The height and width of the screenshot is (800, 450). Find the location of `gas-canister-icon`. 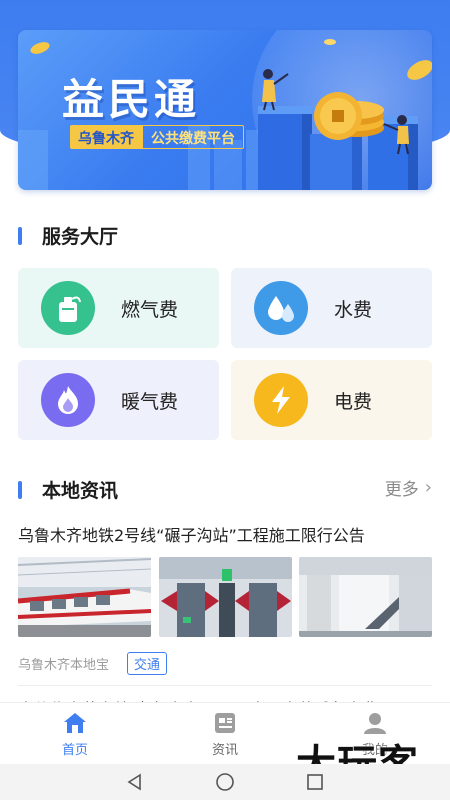

gas-canister-icon is located at coordinates (68, 308).